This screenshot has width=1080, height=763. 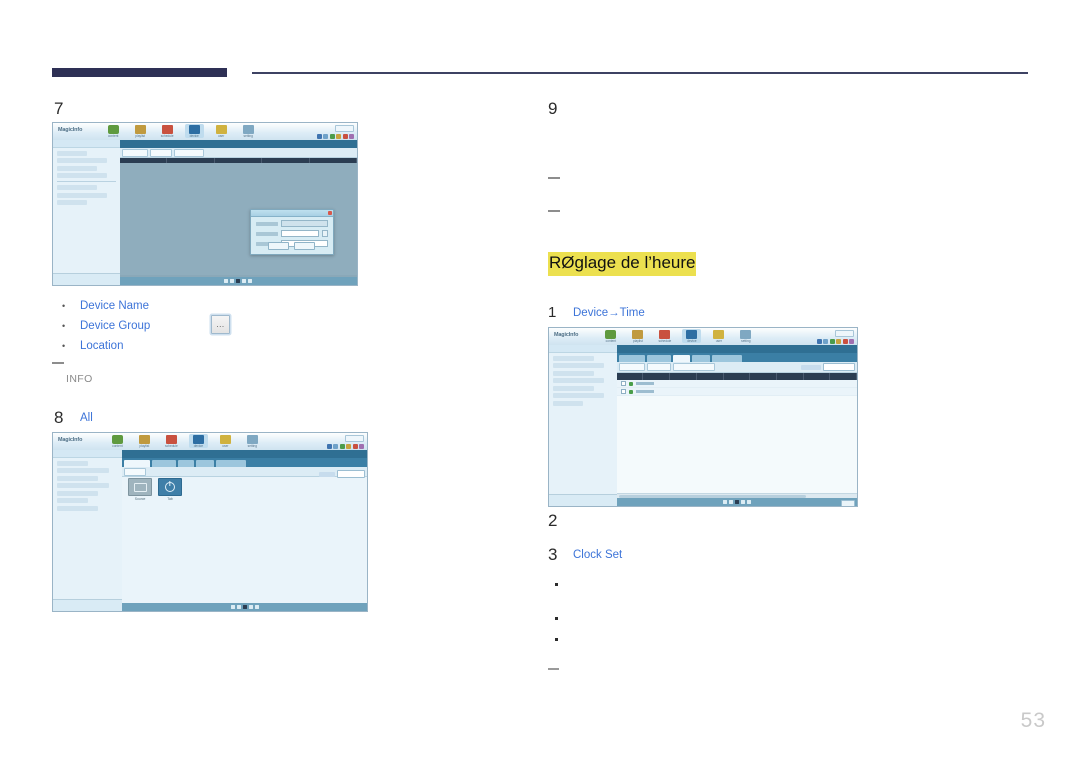 I want to click on shot9-header-controls, so click(x=835, y=337).